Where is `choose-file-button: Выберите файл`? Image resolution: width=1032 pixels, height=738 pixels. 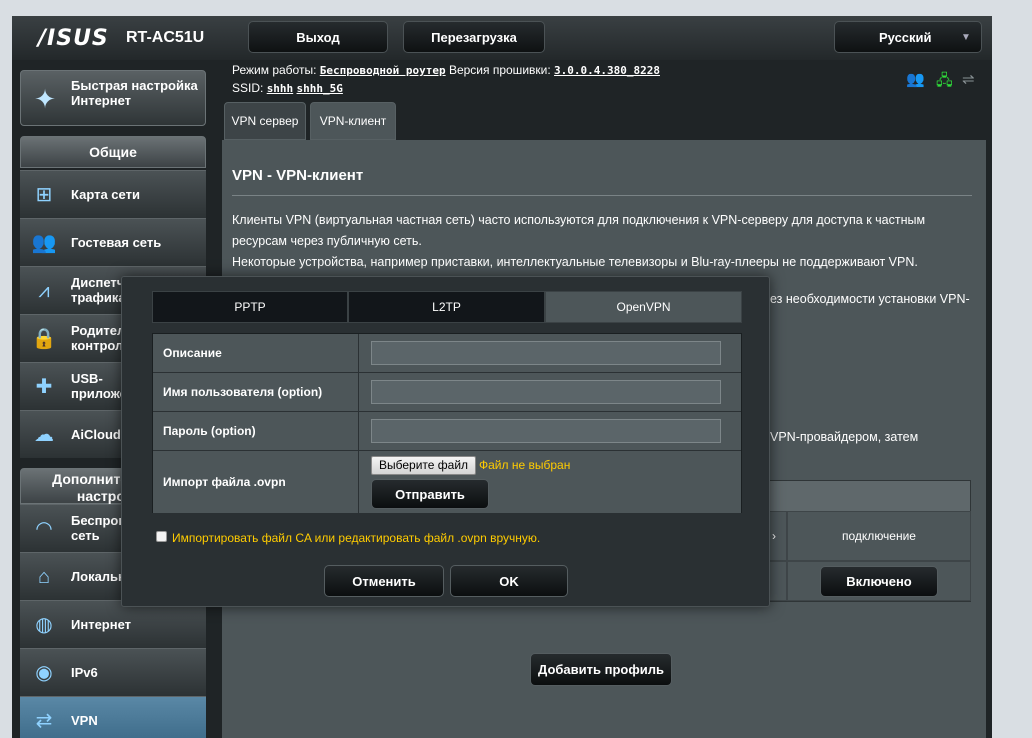 choose-file-button: Выберите файл is located at coordinates (424, 465).